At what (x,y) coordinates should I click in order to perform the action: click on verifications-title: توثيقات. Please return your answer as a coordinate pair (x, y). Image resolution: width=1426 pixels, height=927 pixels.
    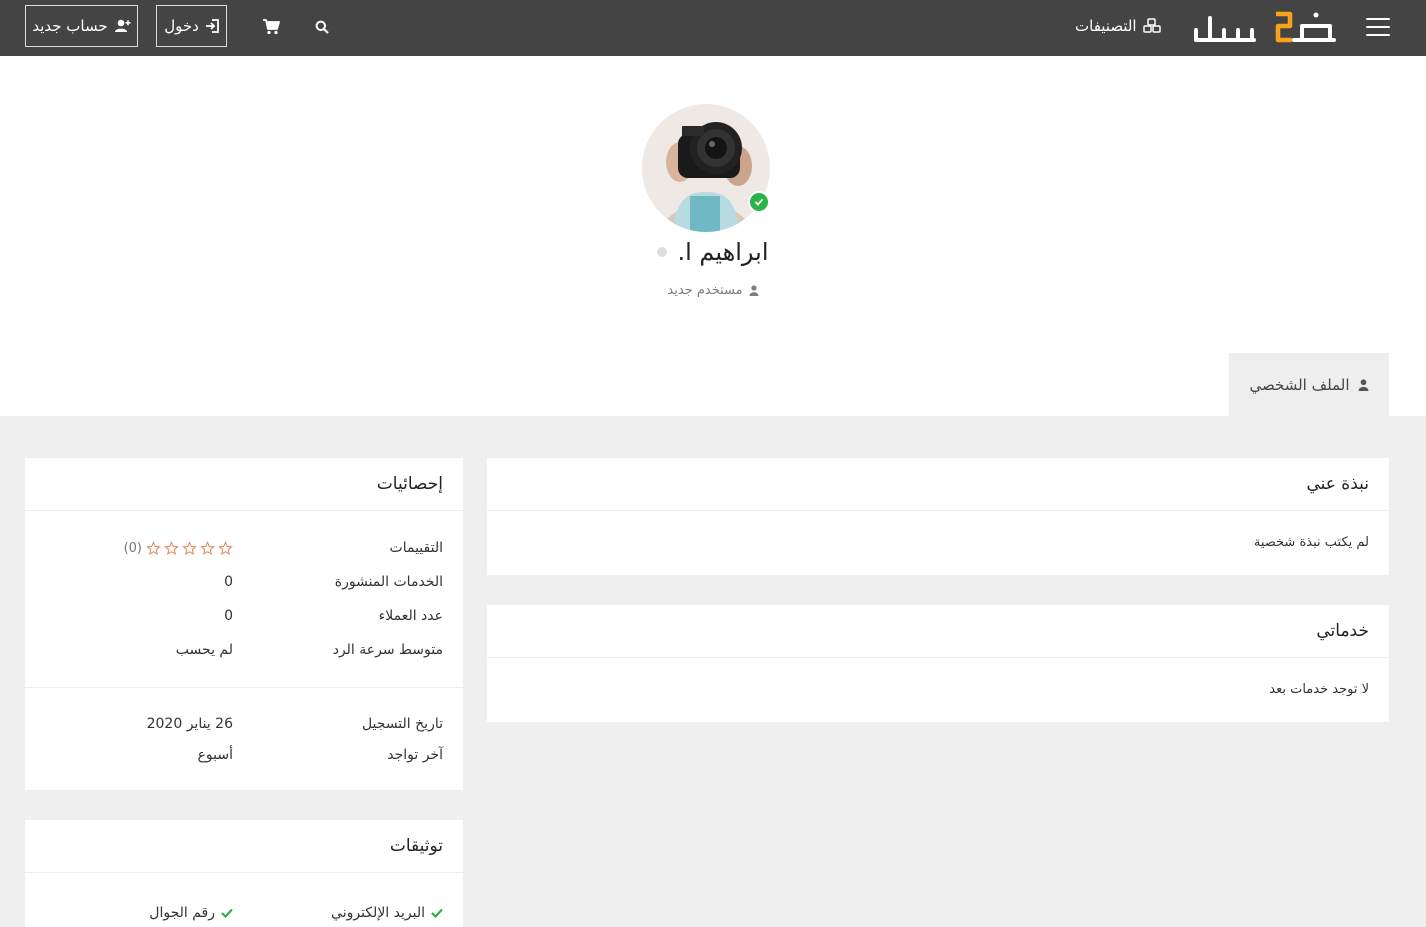
    Looking at the image, I should click on (244, 846).